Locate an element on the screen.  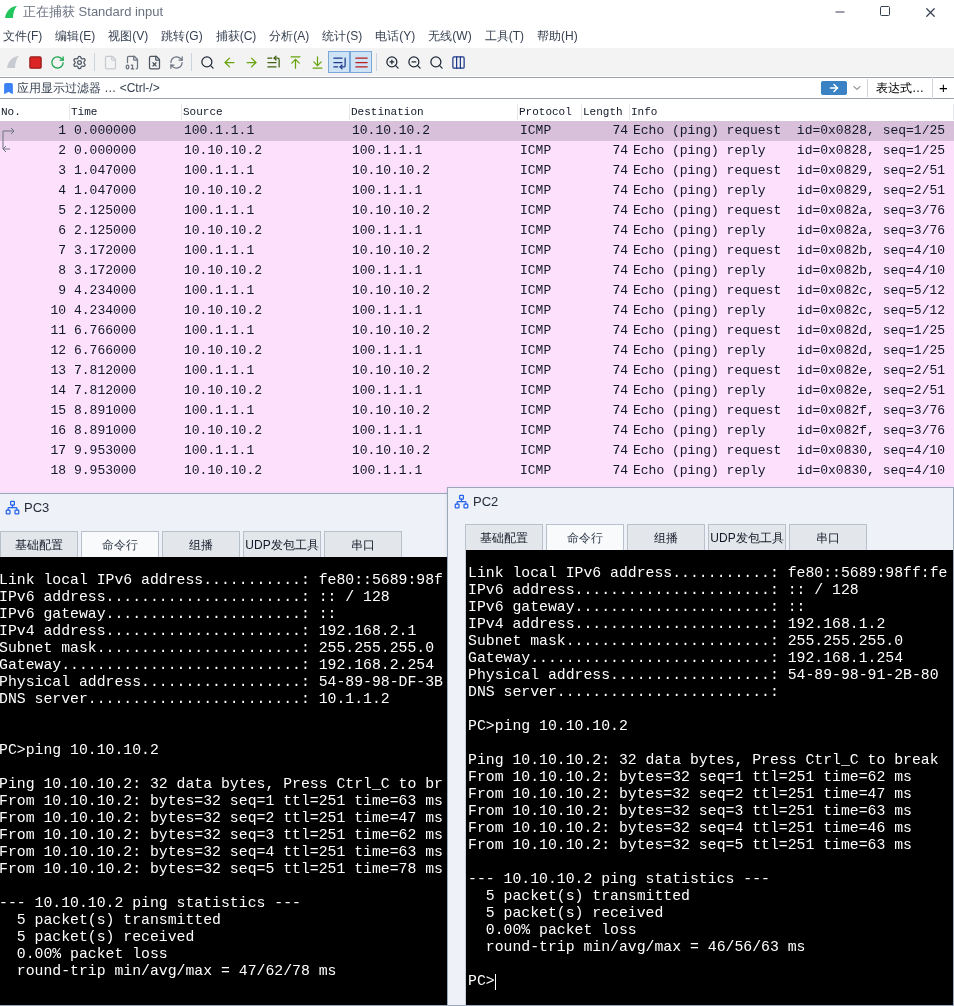
table-cell-text: Echo (ping) reply id=0x082e, seq=2/51 is located at coordinates (789, 391).